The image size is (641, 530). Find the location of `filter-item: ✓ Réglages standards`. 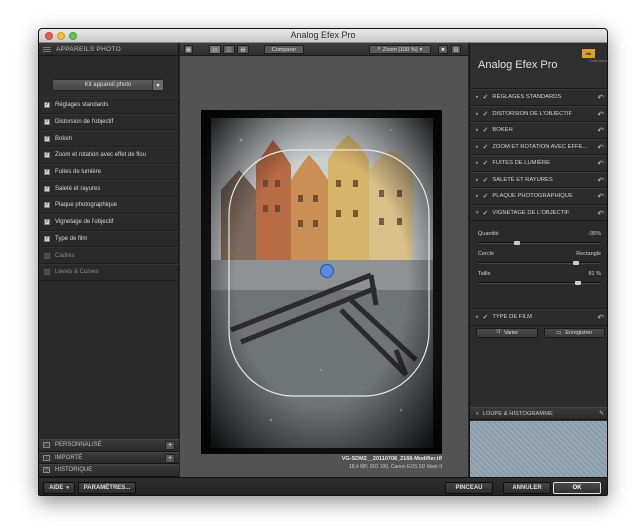

filter-item: ✓ Réglages standards is located at coordinates (109, 105).